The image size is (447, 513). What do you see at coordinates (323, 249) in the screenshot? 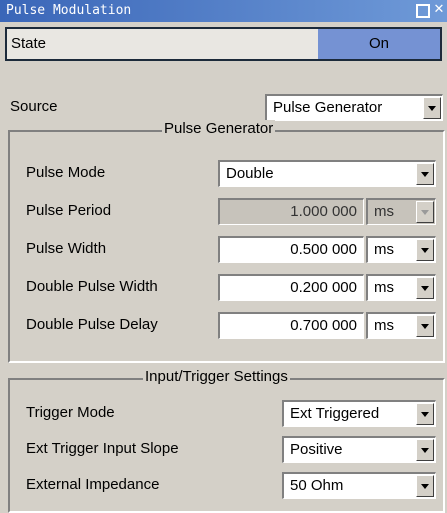
I see `pulse-width-value: 0.500 000` at bounding box center [323, 249].